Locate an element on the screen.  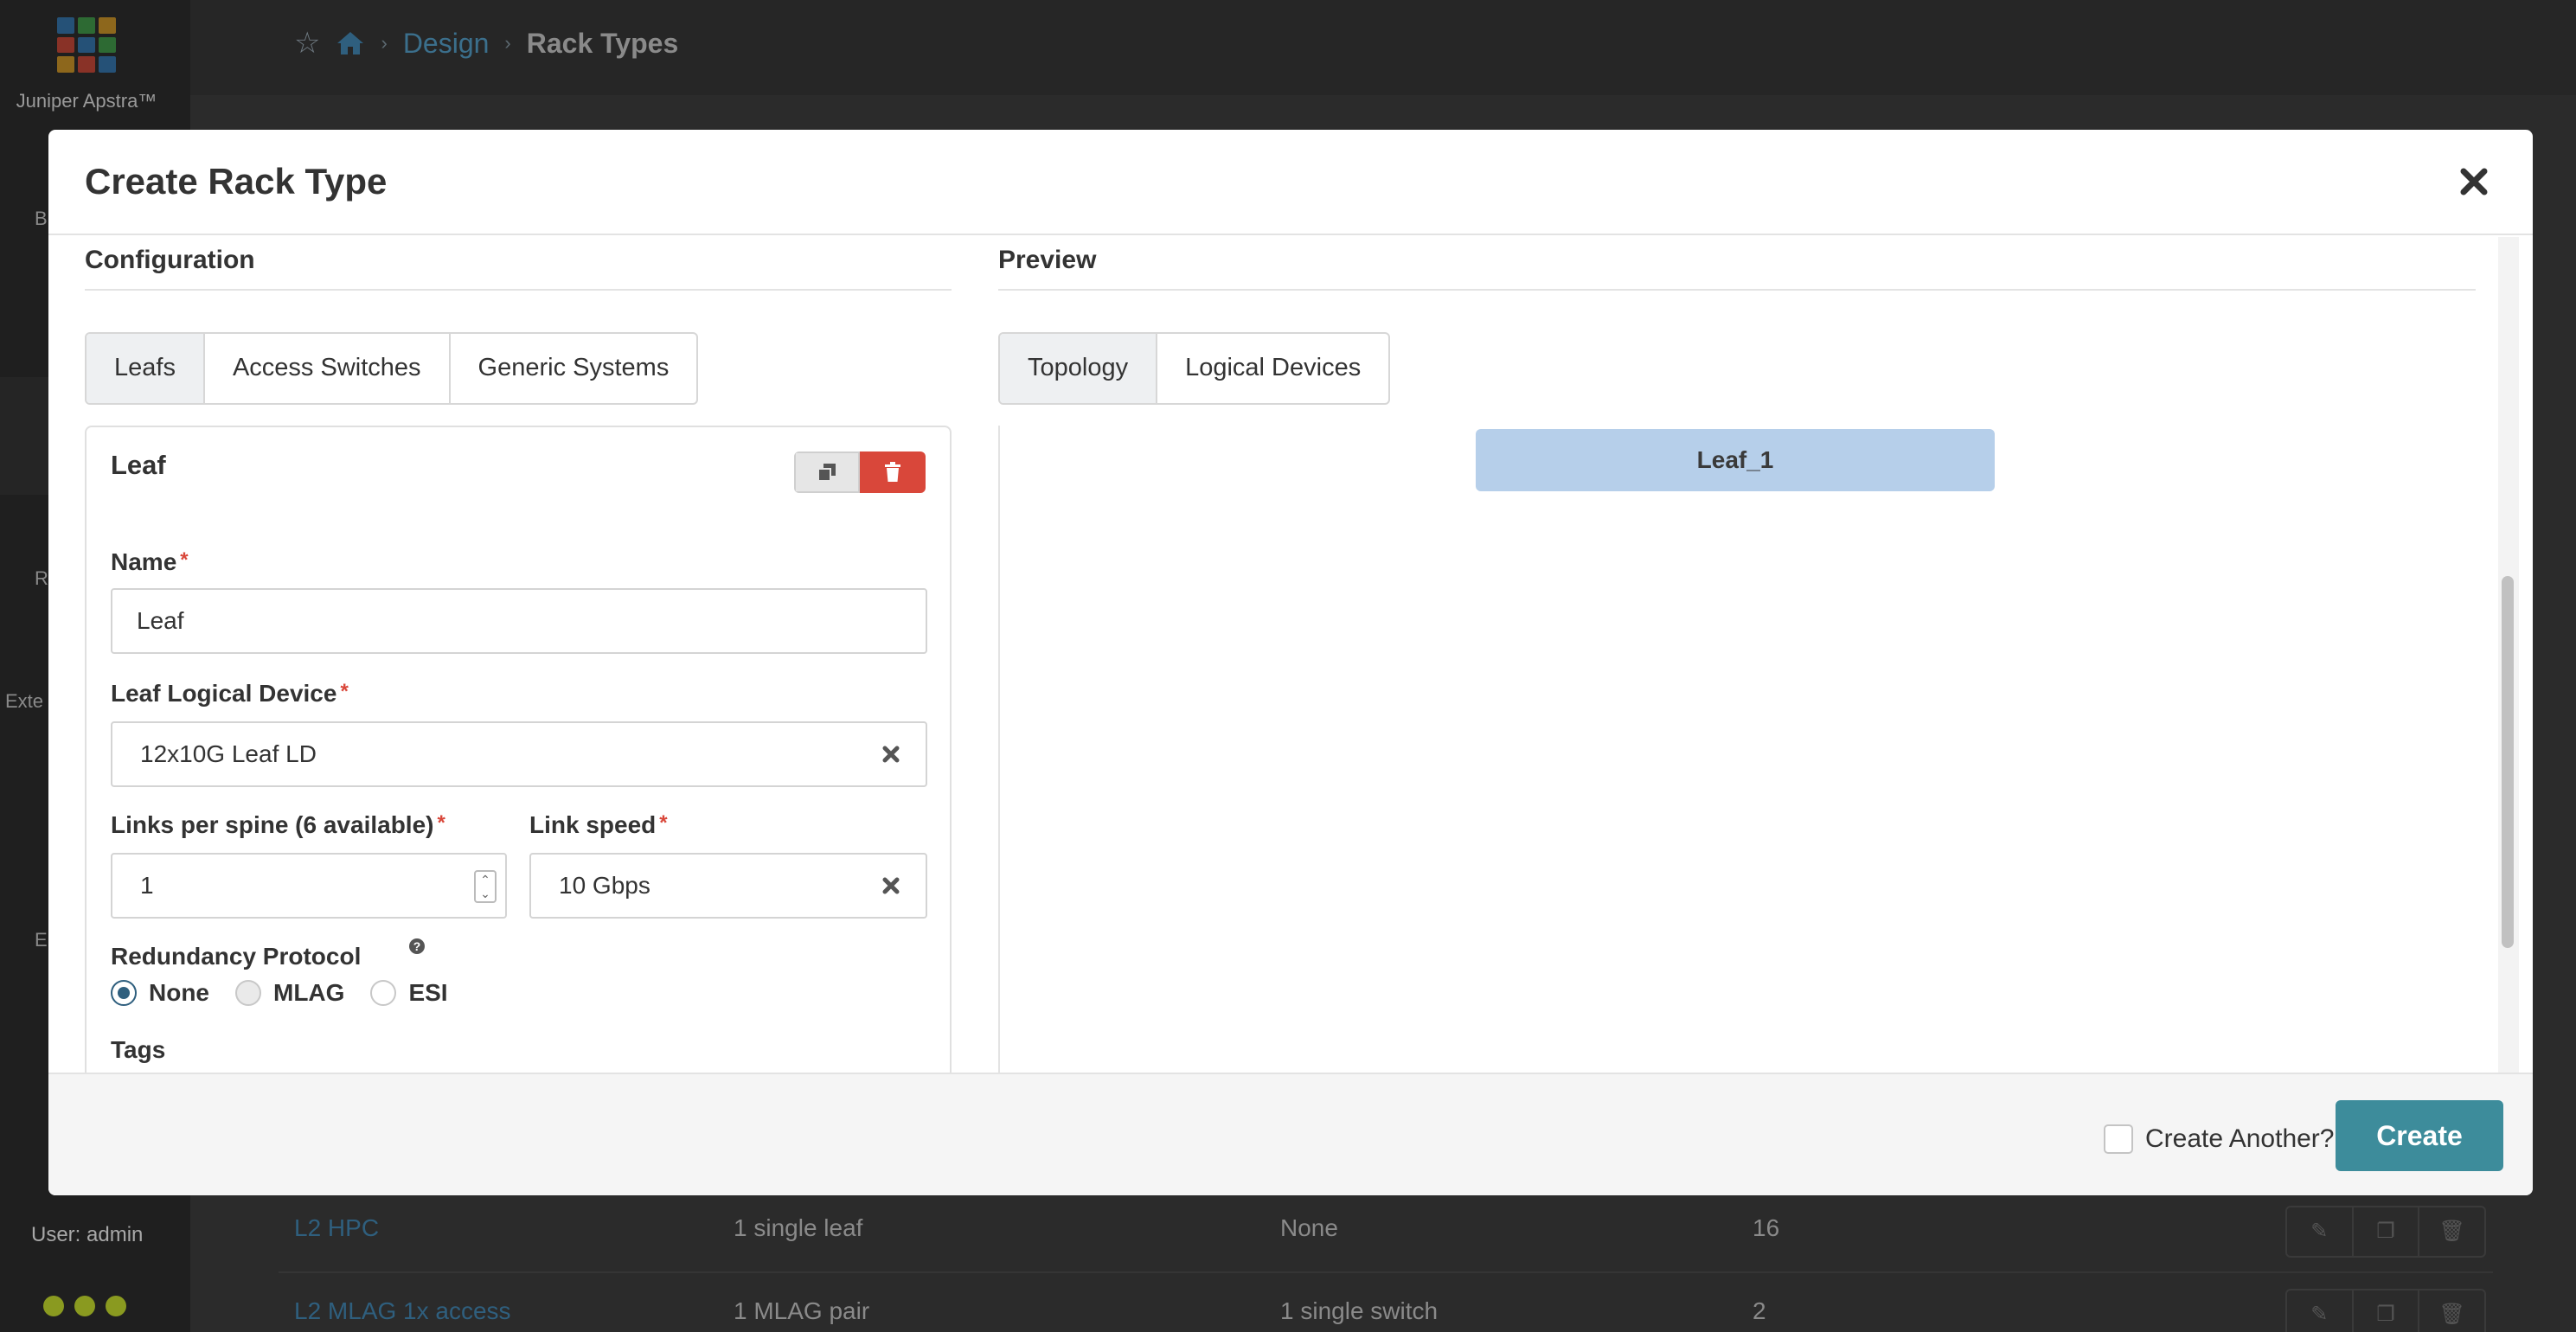
redundancy-protocol-label: Redundancy Protocol is located at coordinates (236, 956).